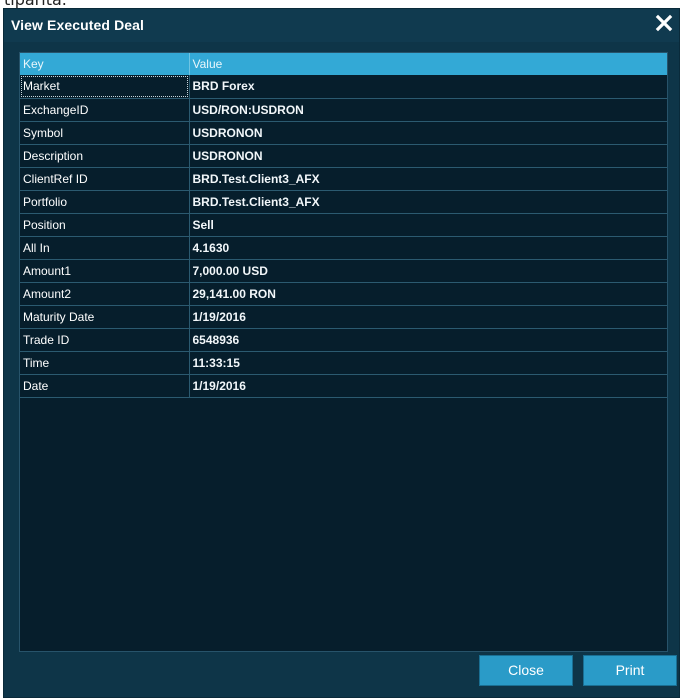 This screenshot has height=698, width=682. I want to click on table-row: Time 11:33:15, so click(343, 363).